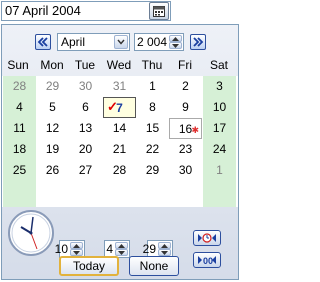  I want to click on day-cell: 17, so click(219, 128).